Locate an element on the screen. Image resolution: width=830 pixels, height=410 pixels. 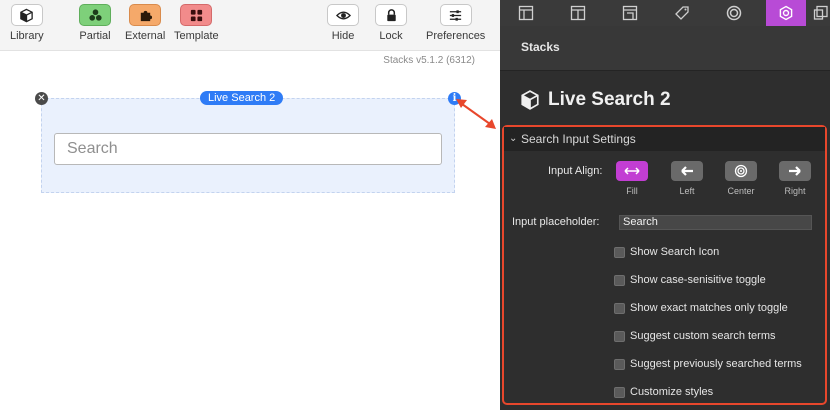
close-icon: ✕ is located at coordinates (41, 98).